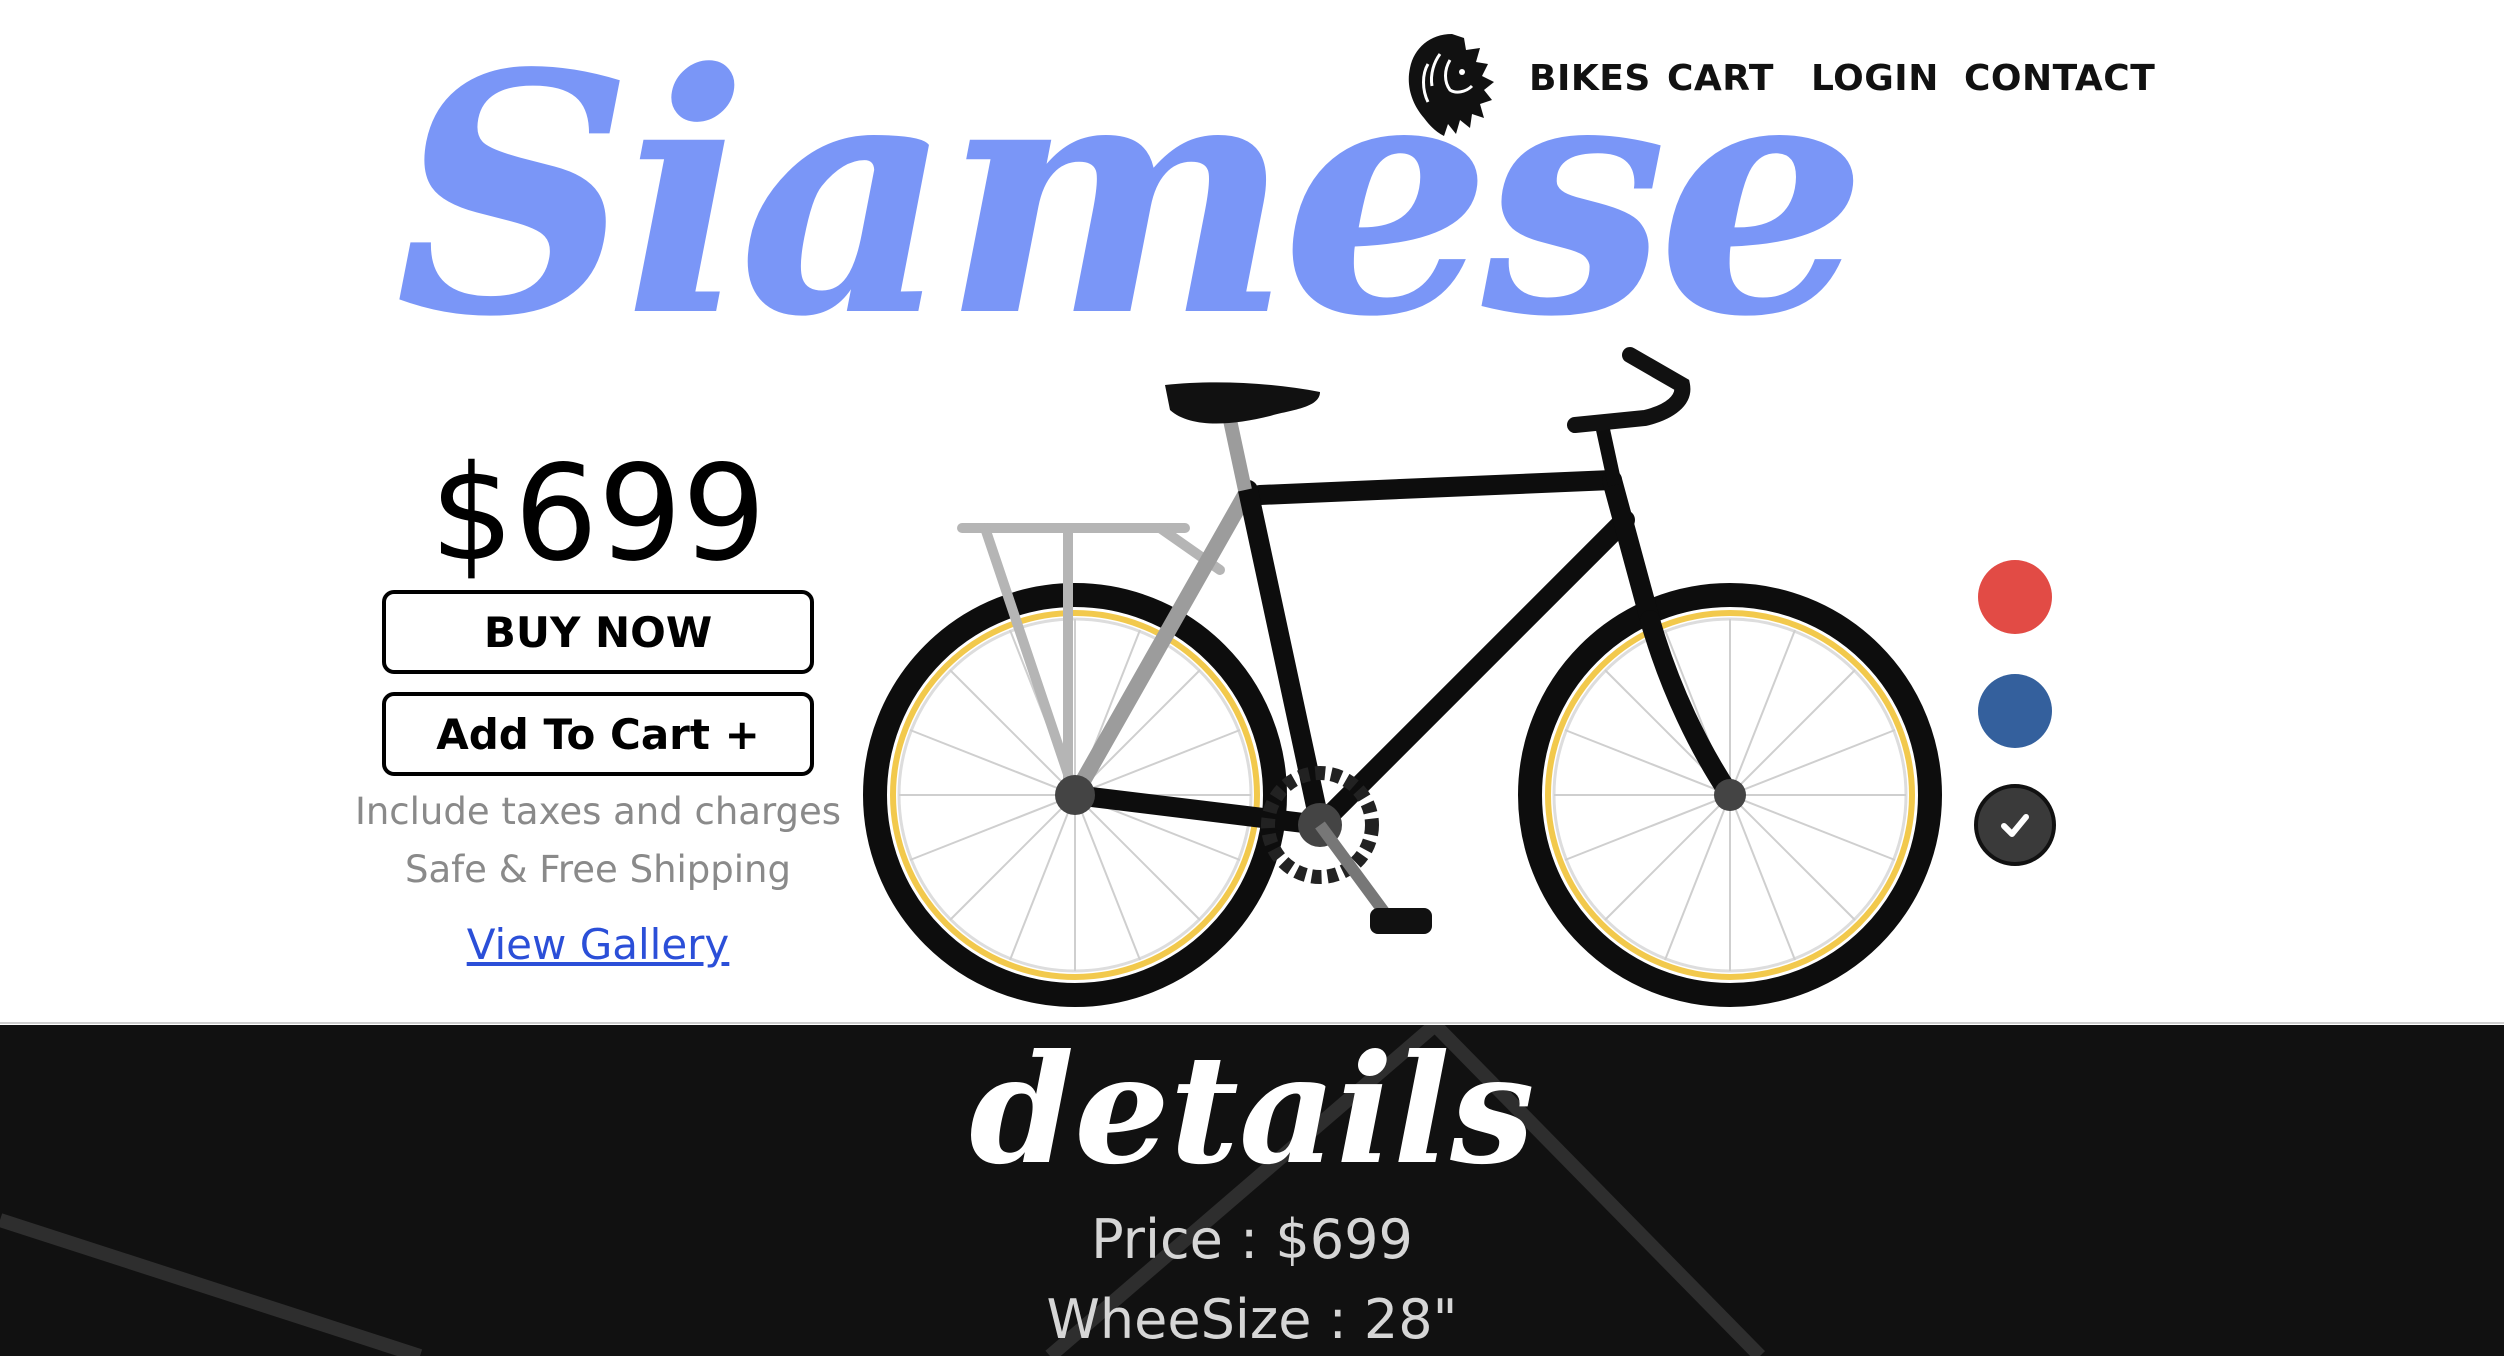 This screenshot has width=2504, height=1356. Describe the element at coordinates (1590, 78) in the screenshot. I see `nav-bikes: BIKES` at that location.